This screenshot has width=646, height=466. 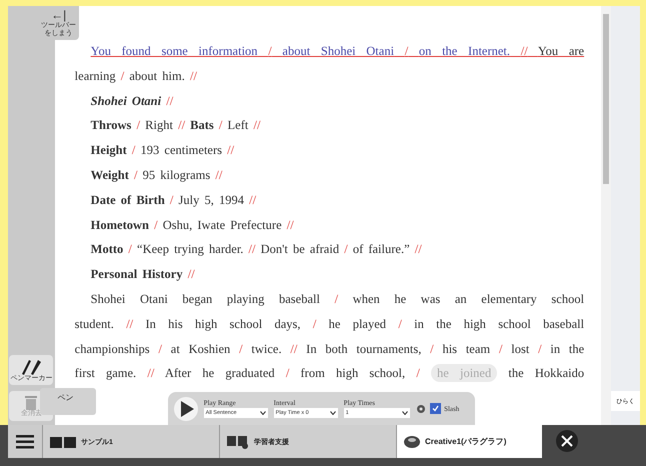 What do you see at coordinates (31, 366) in the screenshot?
I see `pens-icon` at bounding box center [31, 366].